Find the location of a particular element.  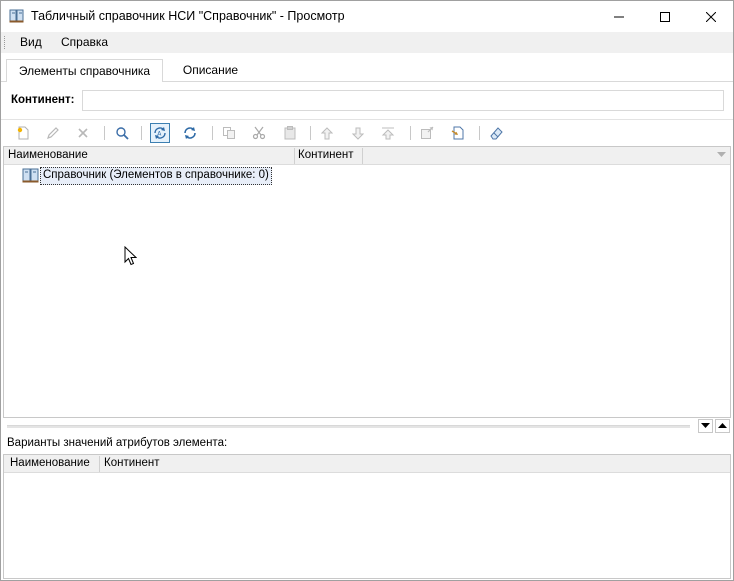

copy-button is located at coordinates (229, 133).